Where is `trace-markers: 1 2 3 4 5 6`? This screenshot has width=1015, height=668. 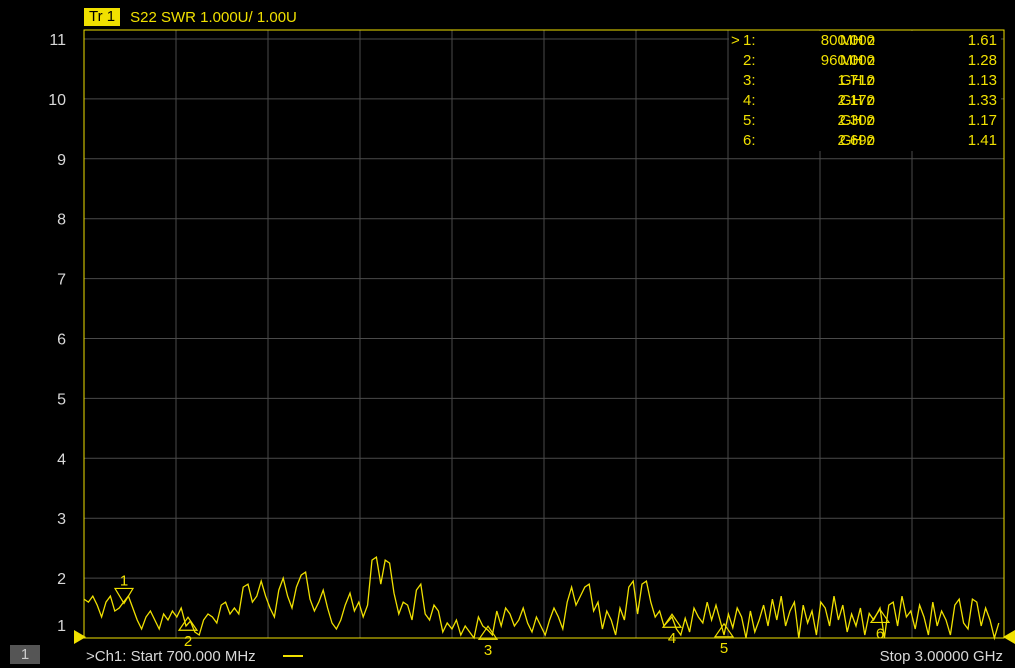 trace-markers: 1 2 3 4 5 6 is located at coordinates (502, 615).